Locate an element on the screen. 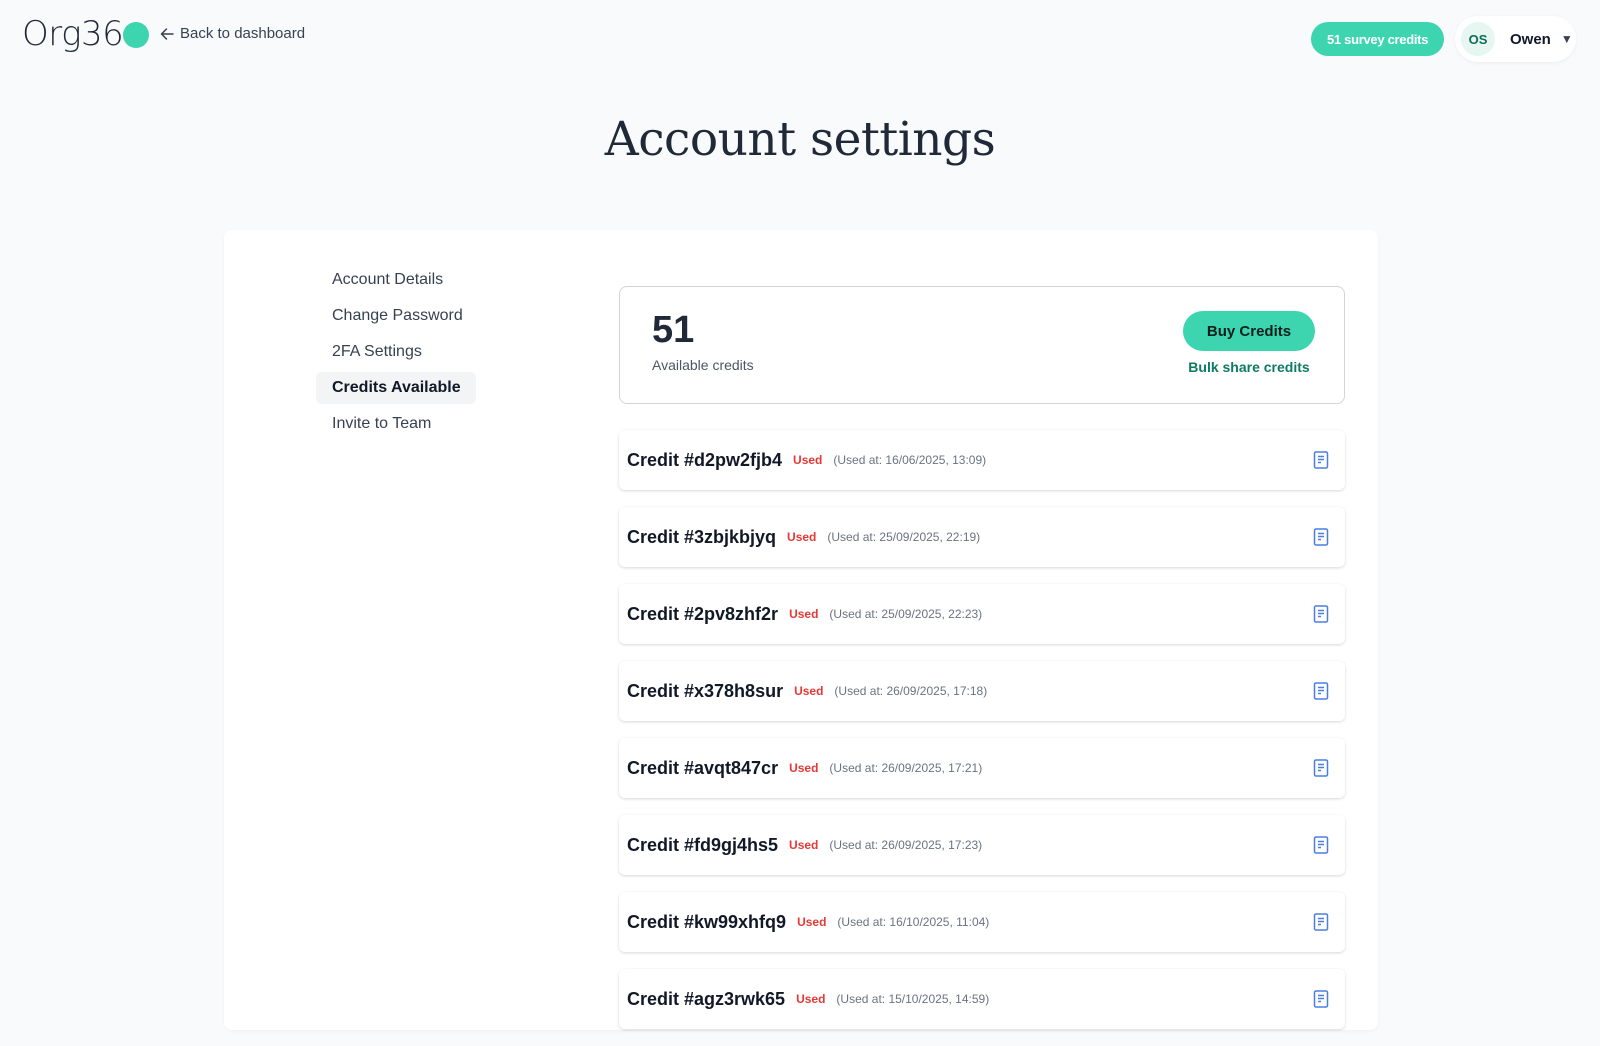 This screenshot has width=1600, height=1046. credits-badge: 51 survey credits is located at coordinates (1378, 39).